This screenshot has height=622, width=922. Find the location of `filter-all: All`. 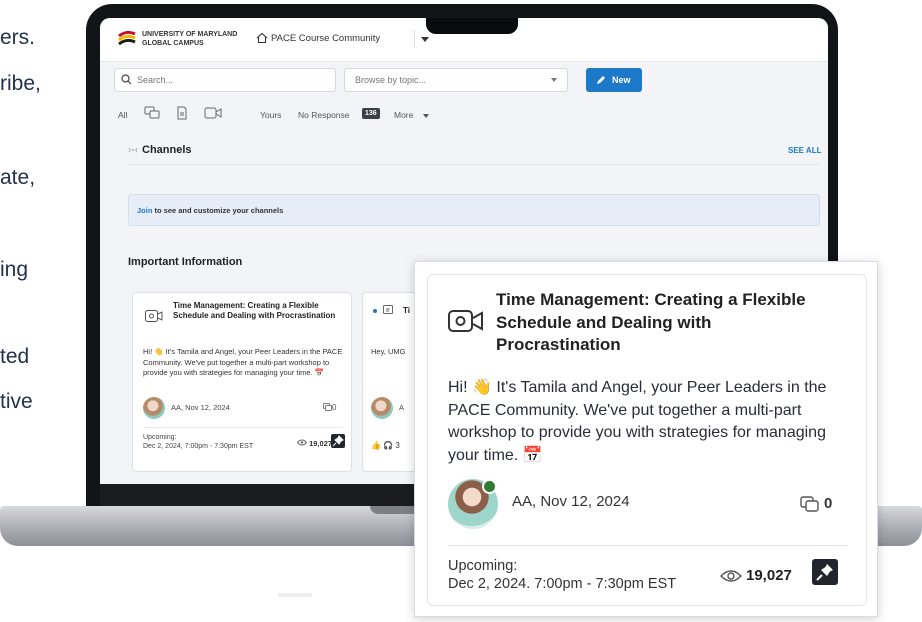

filter-all: All is located at coordinates (122, 115).